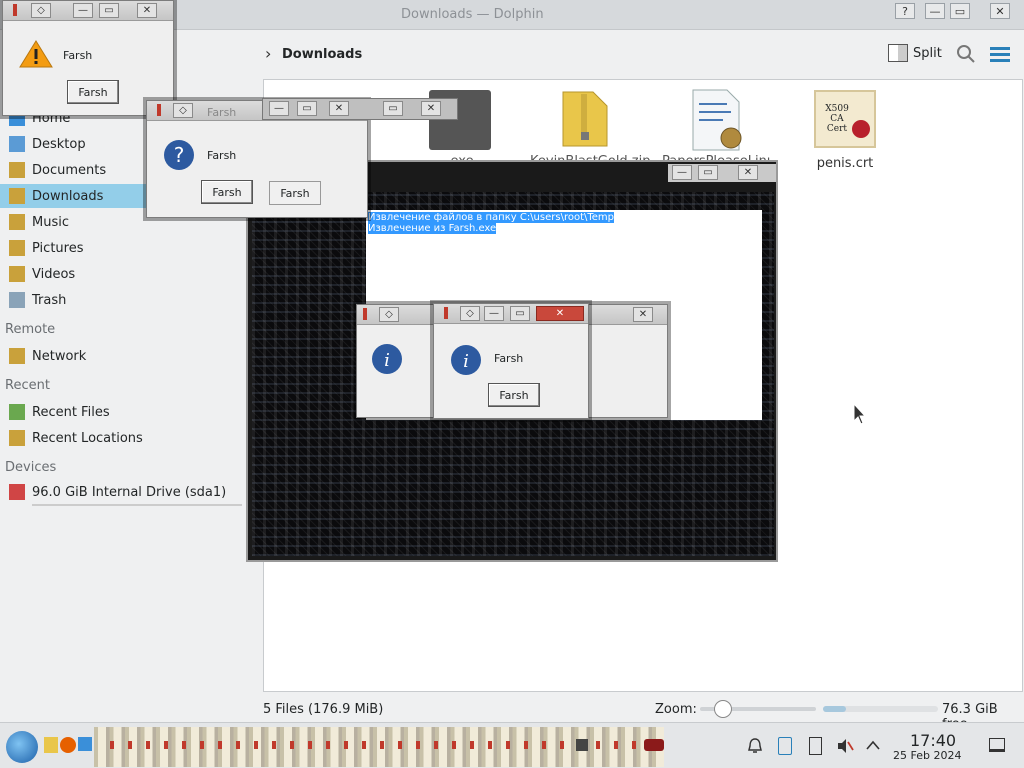 The image size is (1024, 768). What do you see at coordinates (512, 745) in the screenshot?
I see `taskbar: 17:40 25 Feb 2024` at bounding box center [512, 745].